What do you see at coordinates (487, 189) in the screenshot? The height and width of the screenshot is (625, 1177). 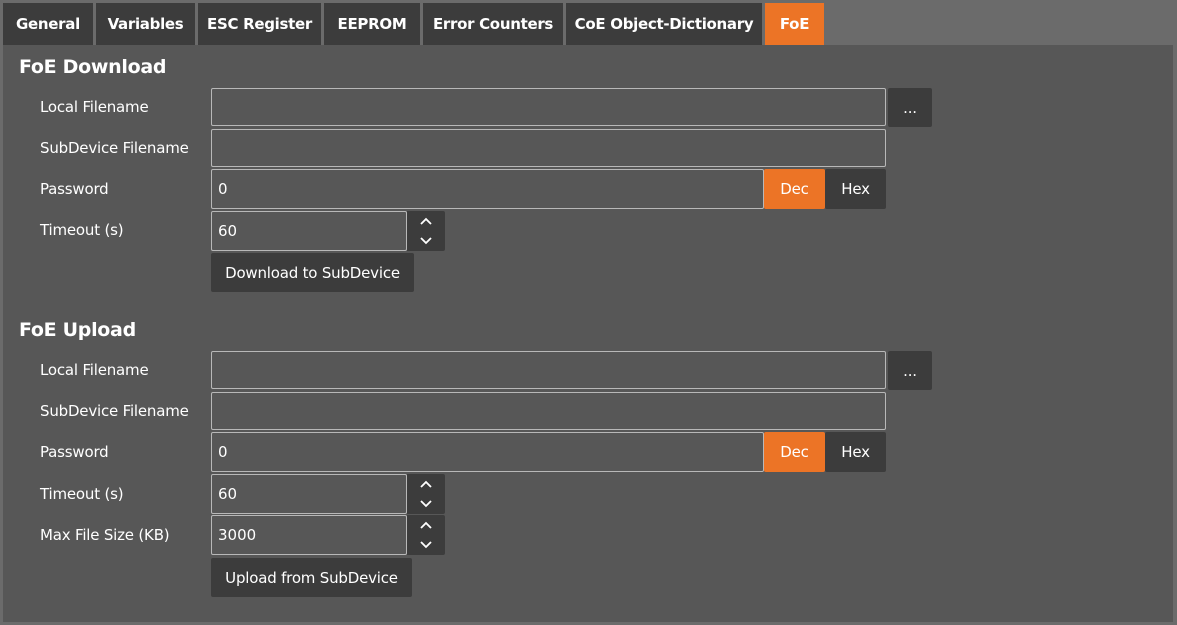 I see `download-password-input: 0` at bounding box center [487, 189].